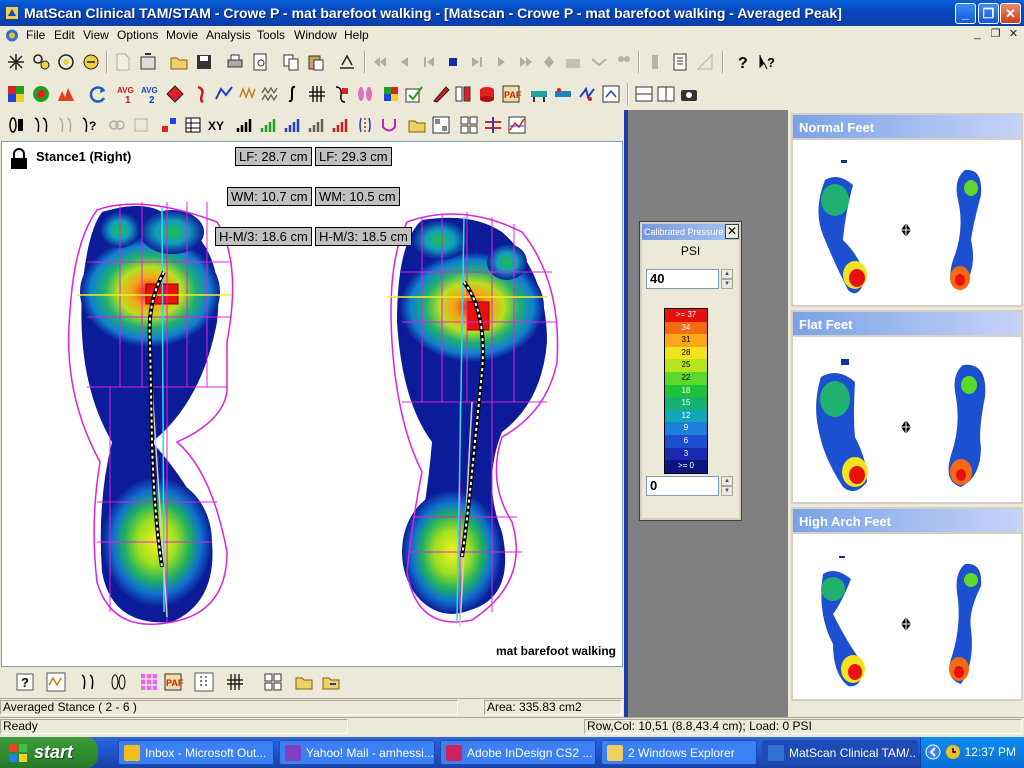 Image resolution: width=1024 pixels, height=768 pixels. Describe the element at coordinates (414, 94) in the screenshot. I see `edit-check-icon` at that location.